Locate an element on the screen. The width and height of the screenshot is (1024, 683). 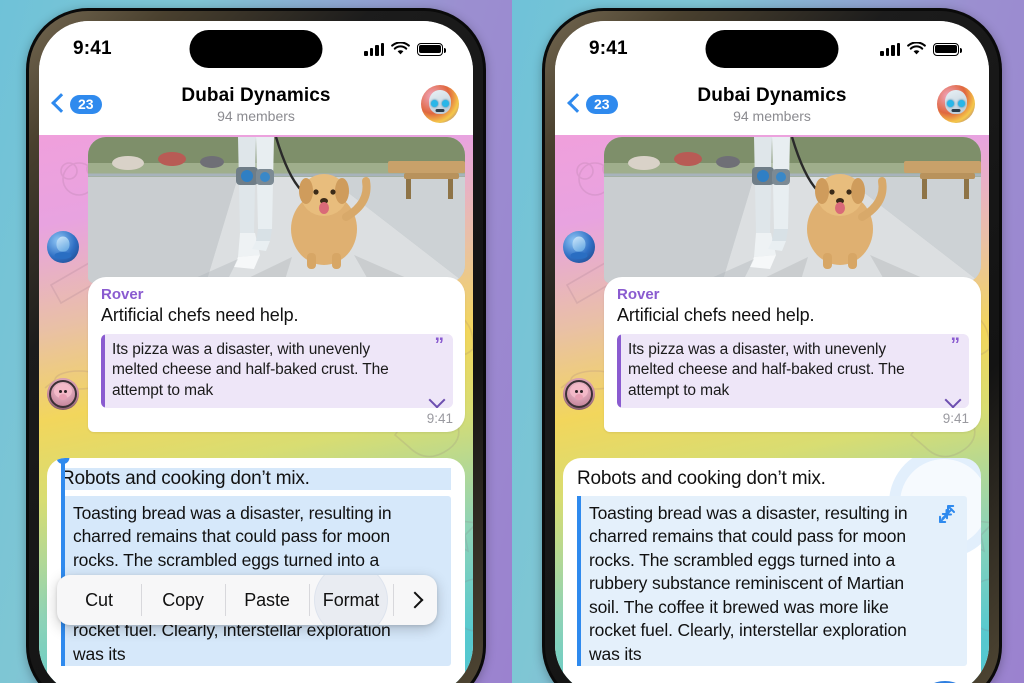
context-menu-item-paste: Paste is located at coordinates (267, 600).